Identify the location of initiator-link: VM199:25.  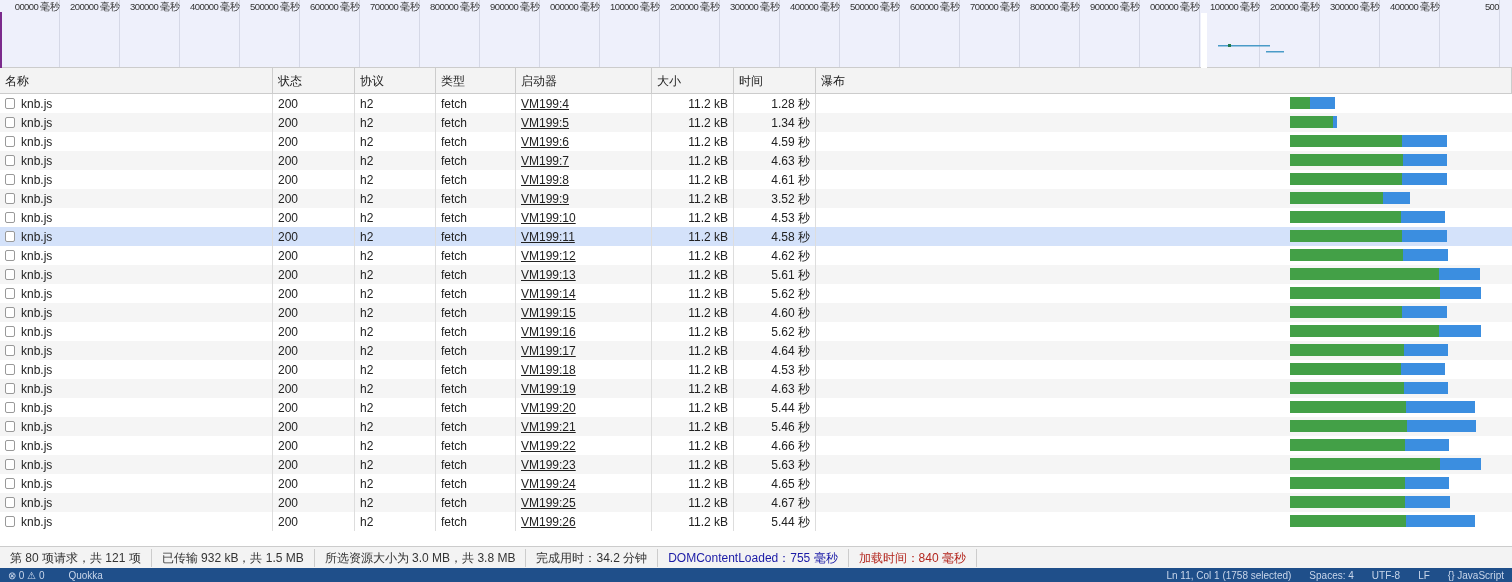
(548, 502).